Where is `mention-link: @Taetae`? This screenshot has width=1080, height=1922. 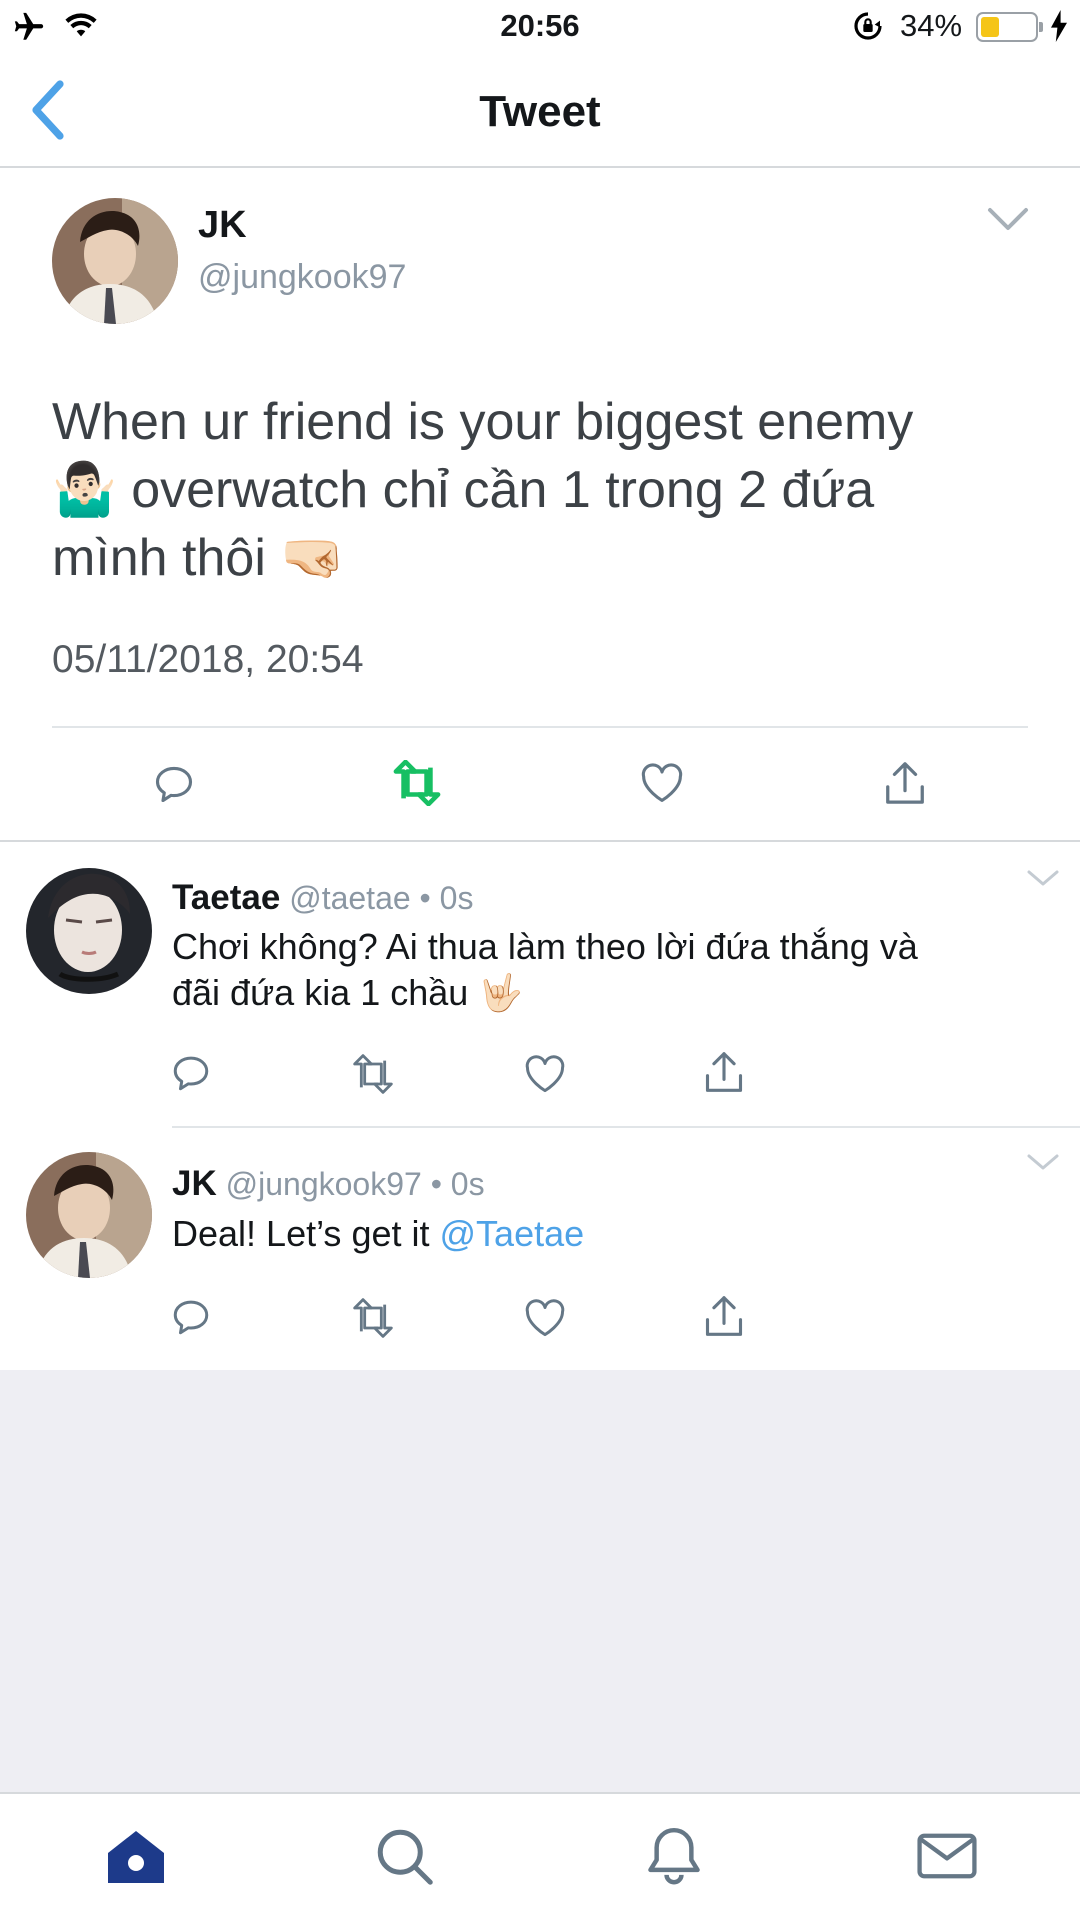 mention-link: @Taetae is located at coordinates (512, 1233).